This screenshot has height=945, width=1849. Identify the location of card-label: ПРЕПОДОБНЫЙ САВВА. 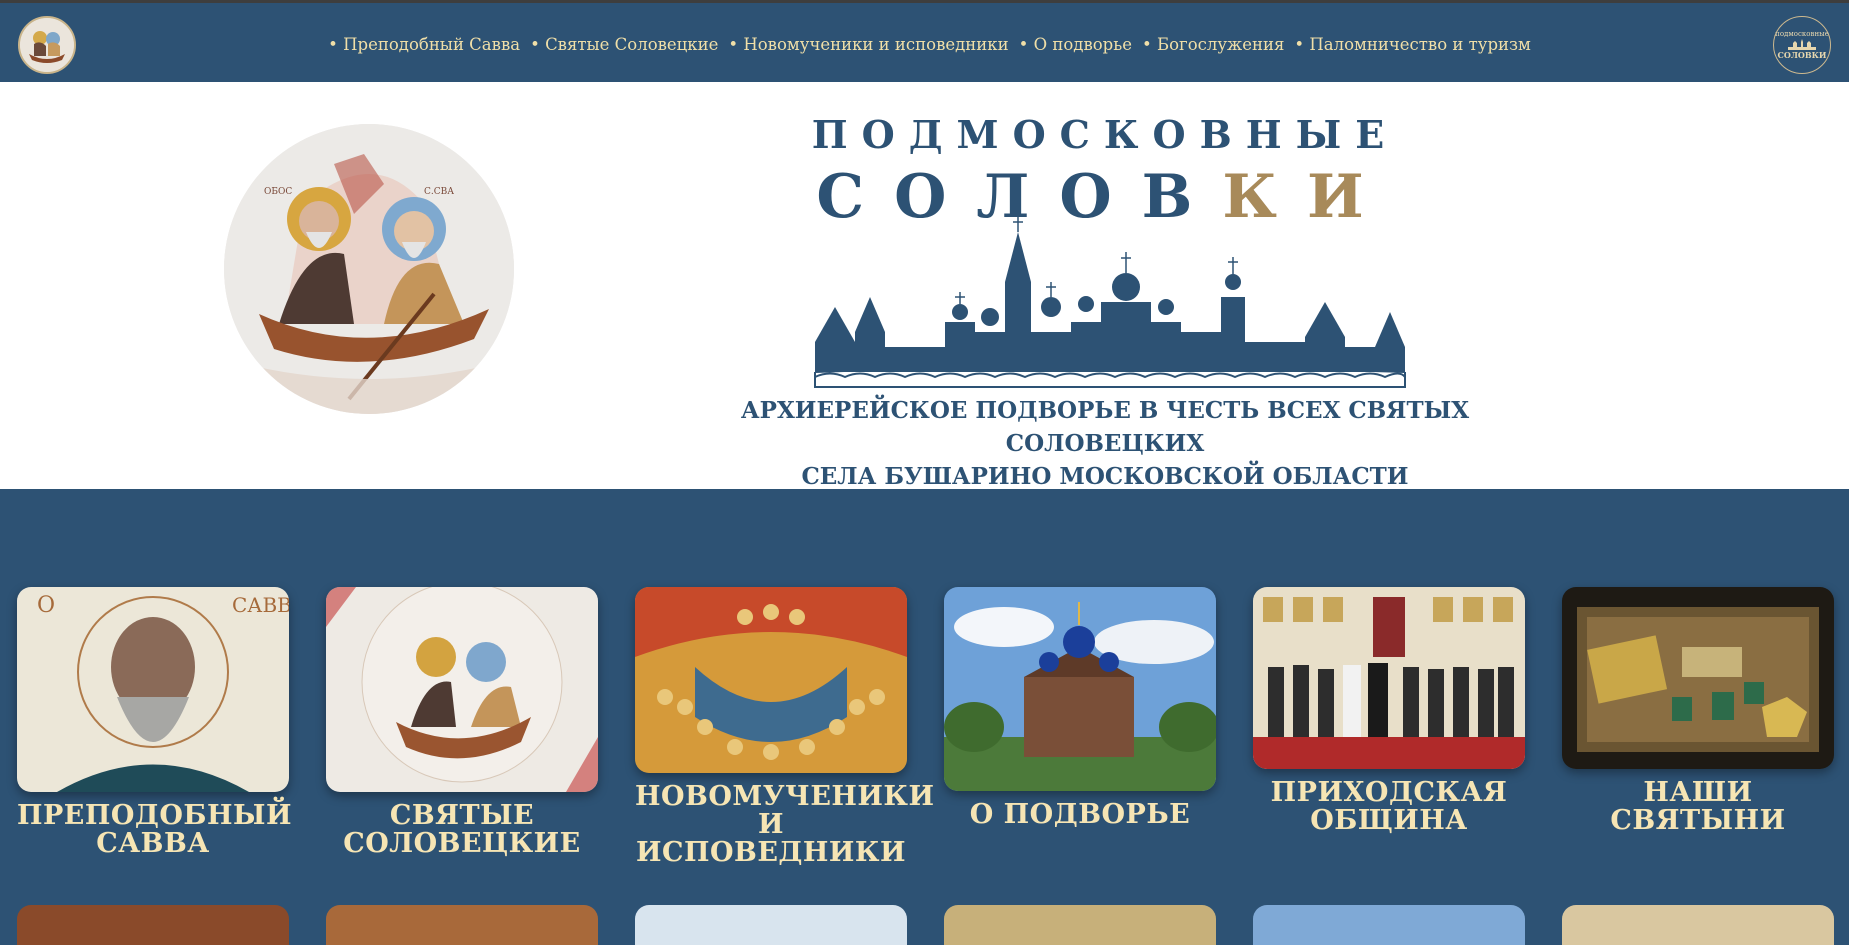
(154, 829).